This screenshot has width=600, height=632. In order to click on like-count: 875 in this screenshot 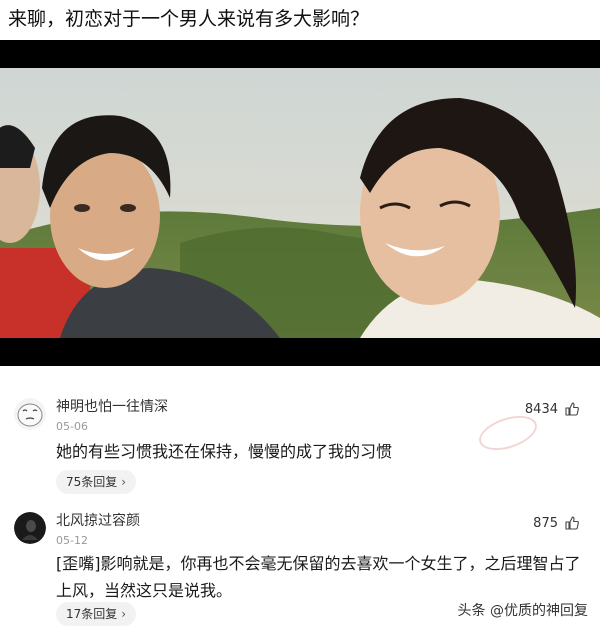, I will do `click(545, 523)`.